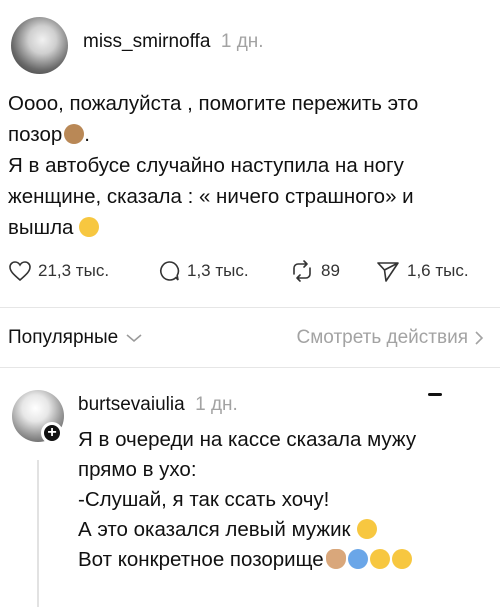 This screenshot has height=607, width=500. I want to click on reply-header: burtsevaiulia 1 дн., so click(158, 405).